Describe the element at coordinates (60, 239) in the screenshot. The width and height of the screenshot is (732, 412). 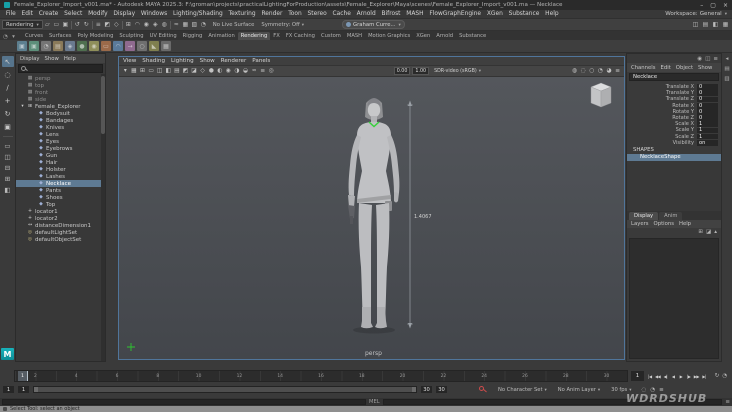
I see `outliner-item: ◎ defaultObjectSet` at that location.